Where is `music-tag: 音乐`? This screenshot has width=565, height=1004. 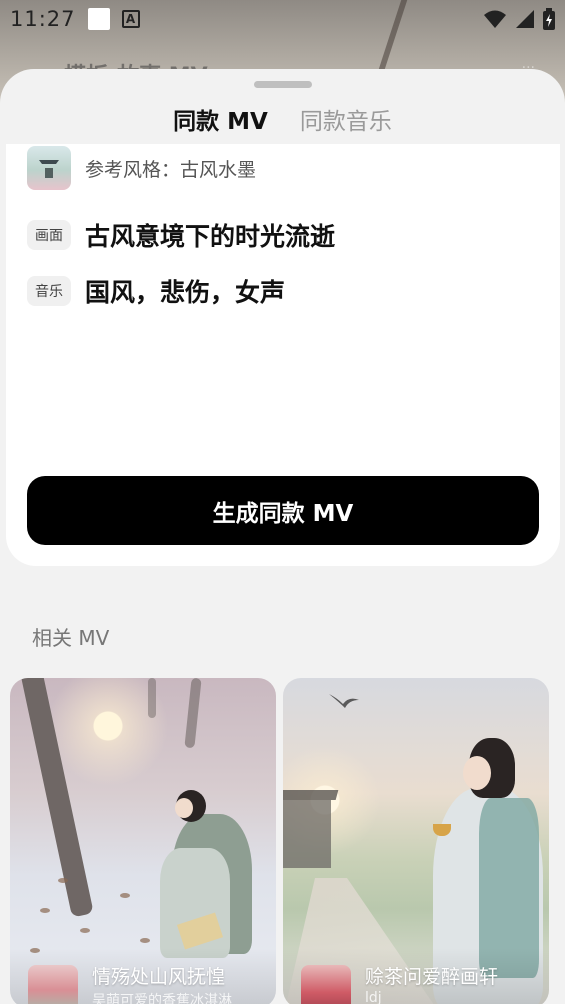
music-tag: 音乐 is located at coordinates (49, 291).